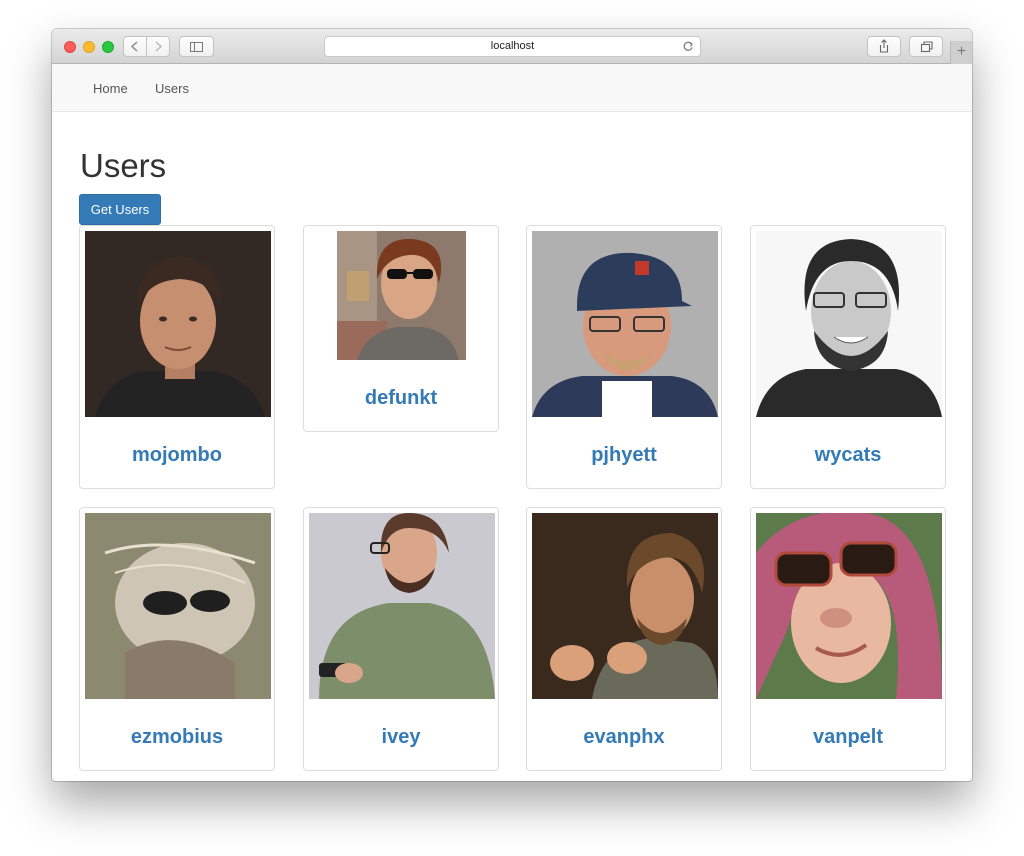 The width and height of the screenshot is (1024, 856). Describe the element at coordinates (110, 88) in the screenshot. I see `nav-link-home: Home` at that location.